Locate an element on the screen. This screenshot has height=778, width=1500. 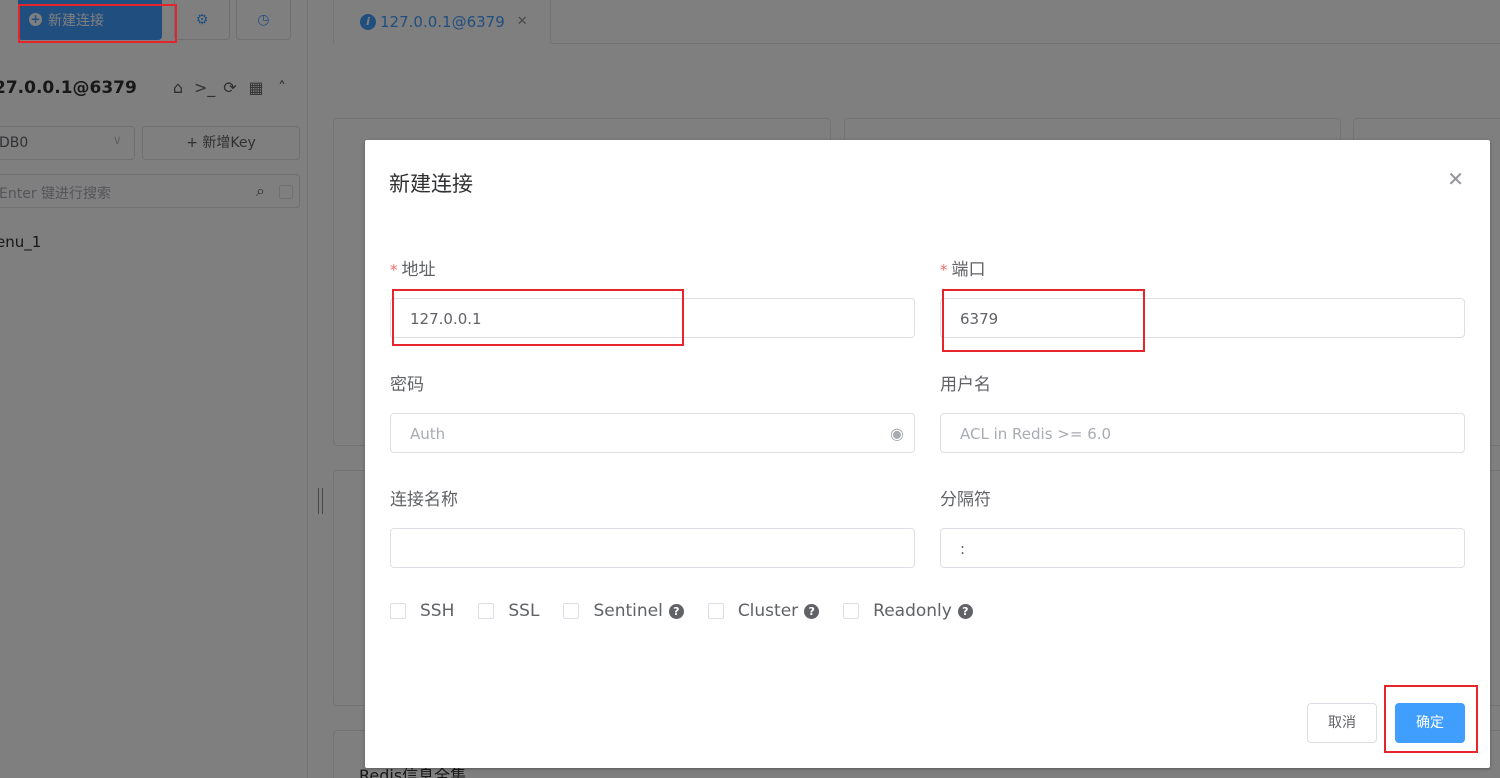
cancel-button: 取消 is located at coordinates (1342, 723).